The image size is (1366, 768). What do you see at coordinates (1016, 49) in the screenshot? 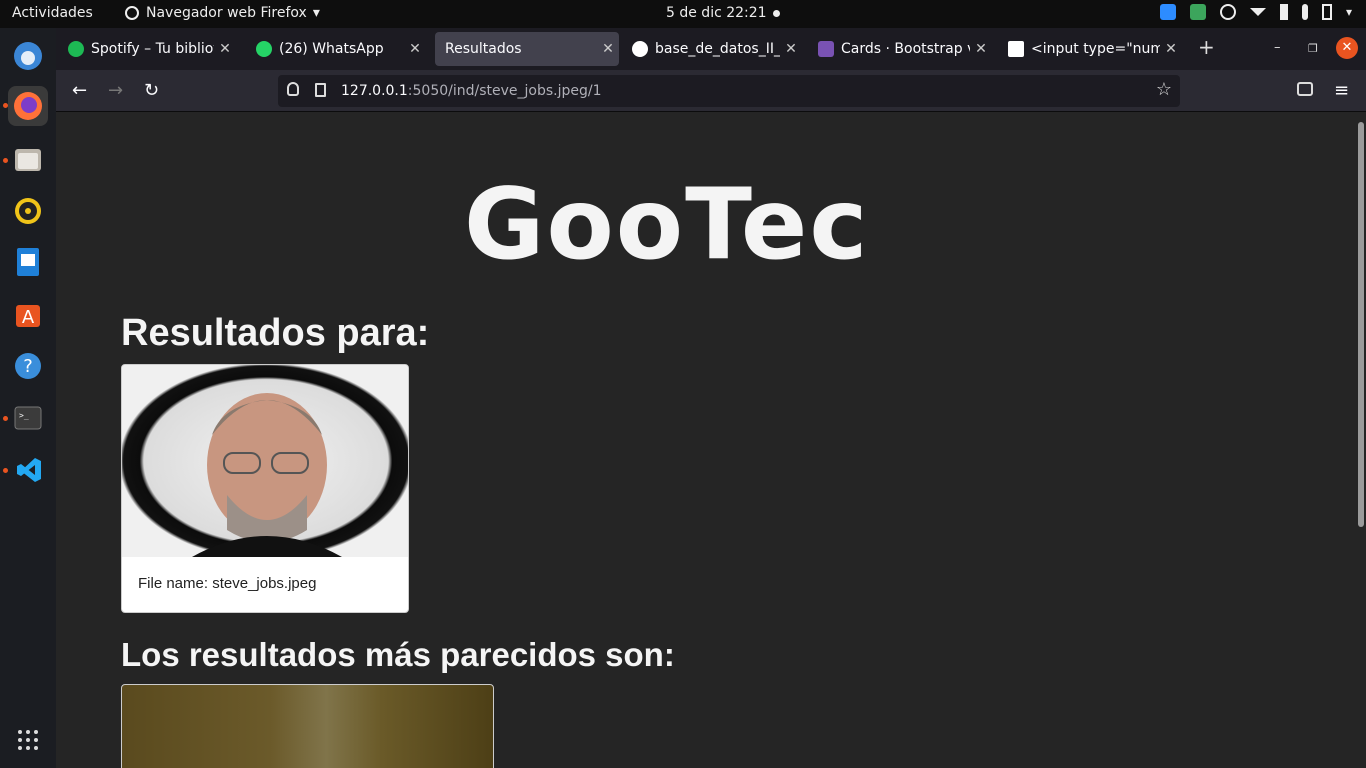
I see `mdn-icon` at bounding box center [1016, 49].